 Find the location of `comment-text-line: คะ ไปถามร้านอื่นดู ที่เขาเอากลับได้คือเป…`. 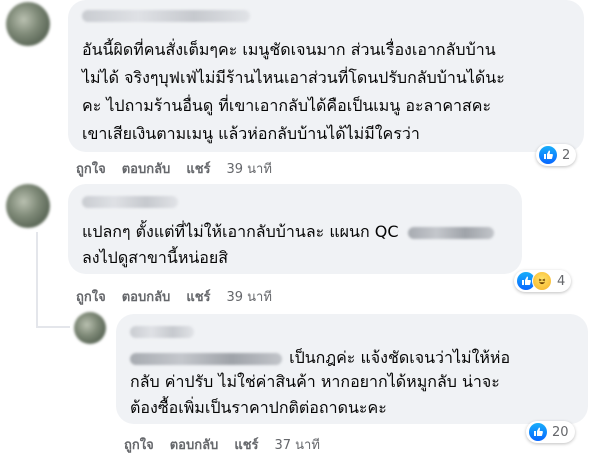

comment-text-line: คะ ไปถามร้านอื่นดู ที่เขาเอากลับได้คือเป… is located at coordinates (287, 105).